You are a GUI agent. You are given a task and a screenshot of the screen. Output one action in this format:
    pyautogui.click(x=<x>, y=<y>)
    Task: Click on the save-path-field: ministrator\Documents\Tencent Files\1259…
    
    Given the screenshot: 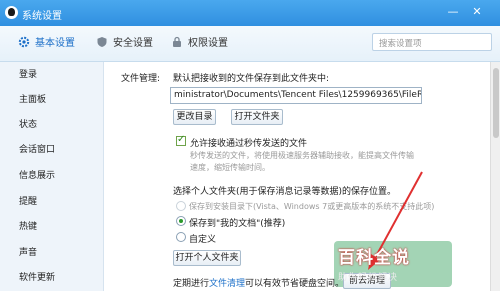 What is the action you would take?
    pyautogui.click(x=296, y=95)
    